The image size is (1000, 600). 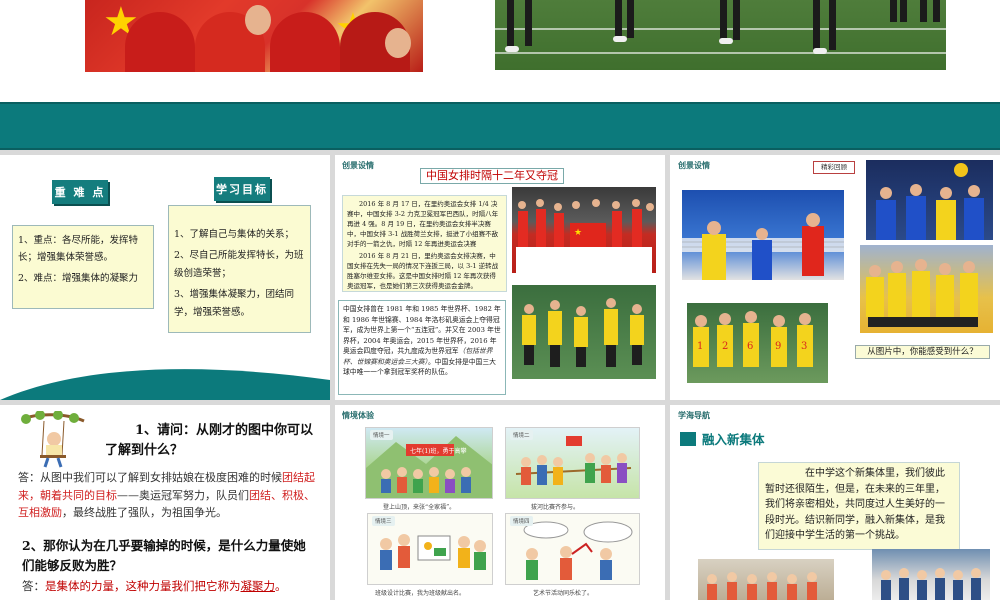 I want to click on subtitle: 融入新集体, so click(x=722, y=438).